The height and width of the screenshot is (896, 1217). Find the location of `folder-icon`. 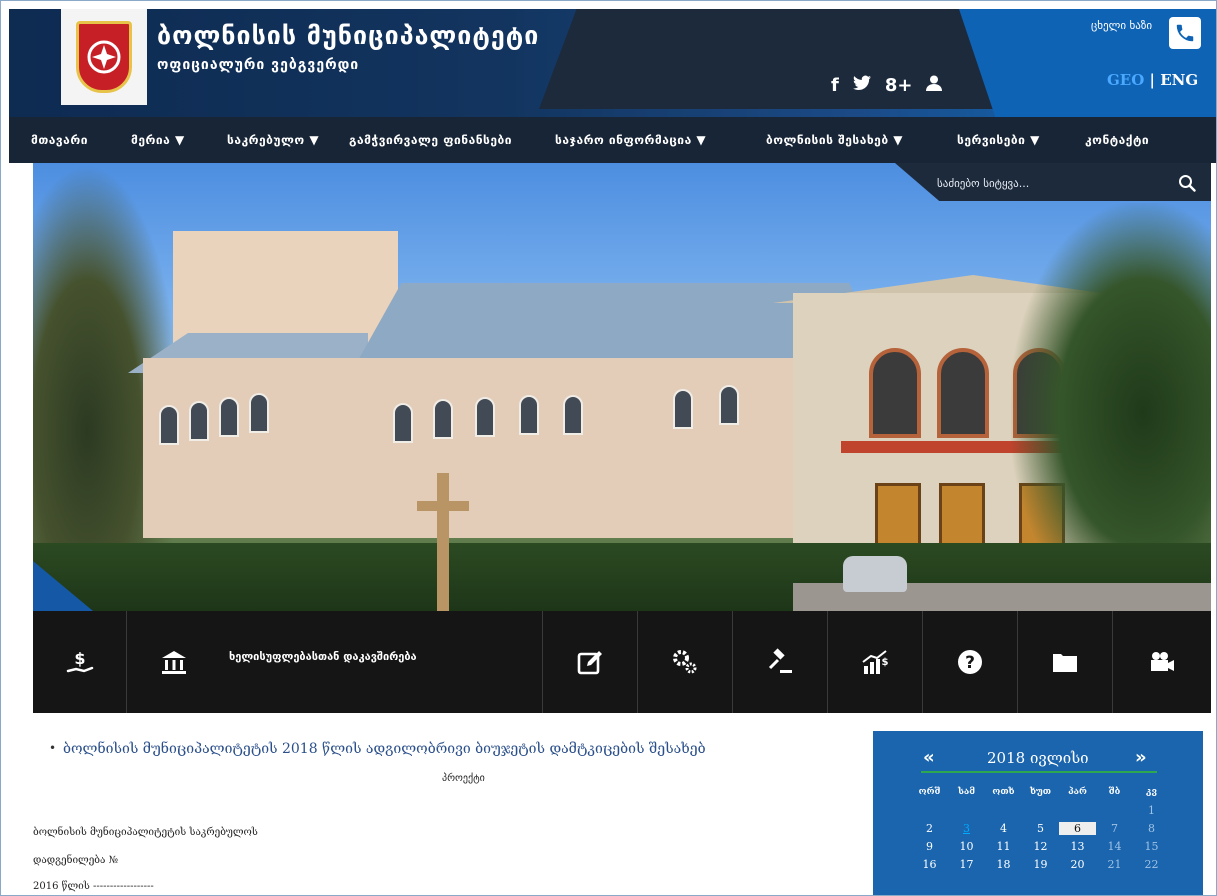

folder-icon is located at coordinates (1065, 663).